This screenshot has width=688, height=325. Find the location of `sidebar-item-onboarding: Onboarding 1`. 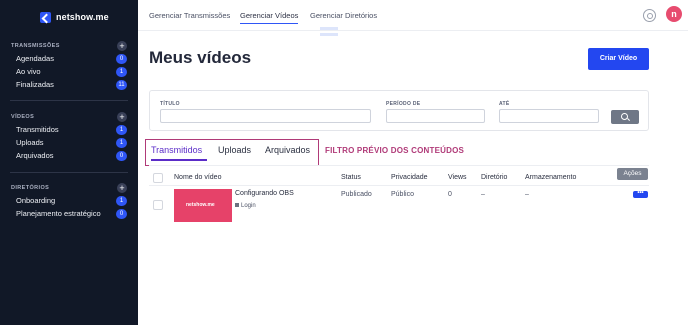

sidebar-item-onboarding: Onboarding 1 is located at coordinates (71, 200).